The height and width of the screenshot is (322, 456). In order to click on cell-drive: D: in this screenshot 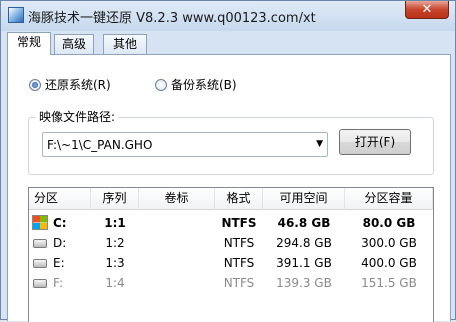, I will do `click(60, 243)`.